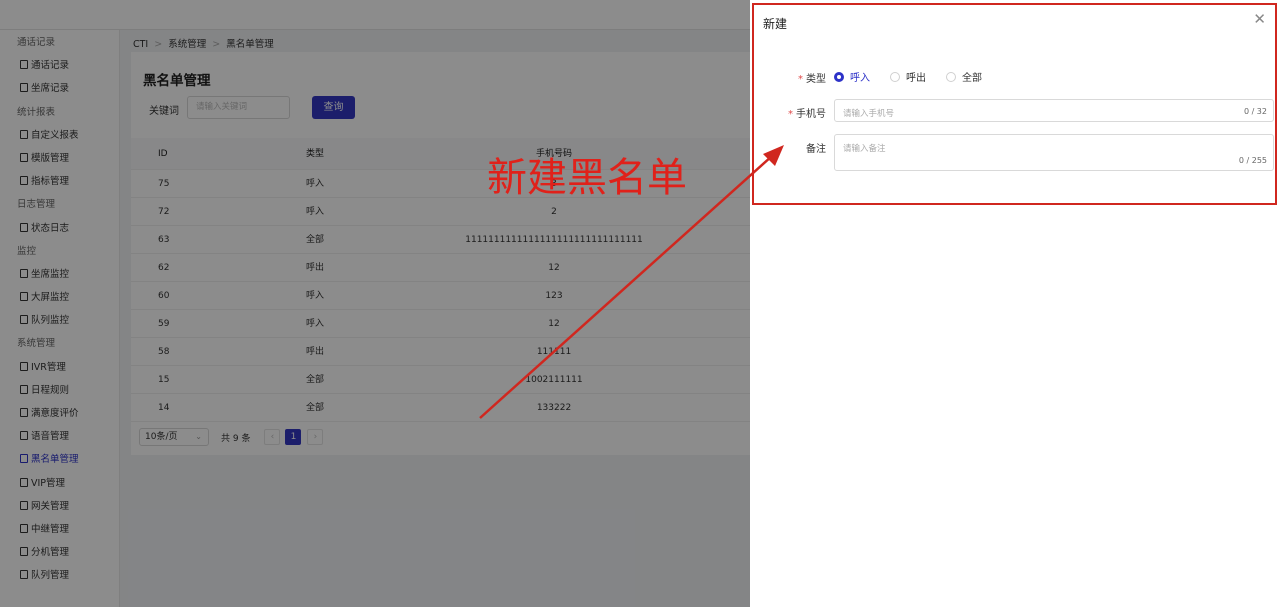  Describe the element at coordinates (587, 178) in the screenshot. I see `annotation-label: 新建黑名单` at that location.